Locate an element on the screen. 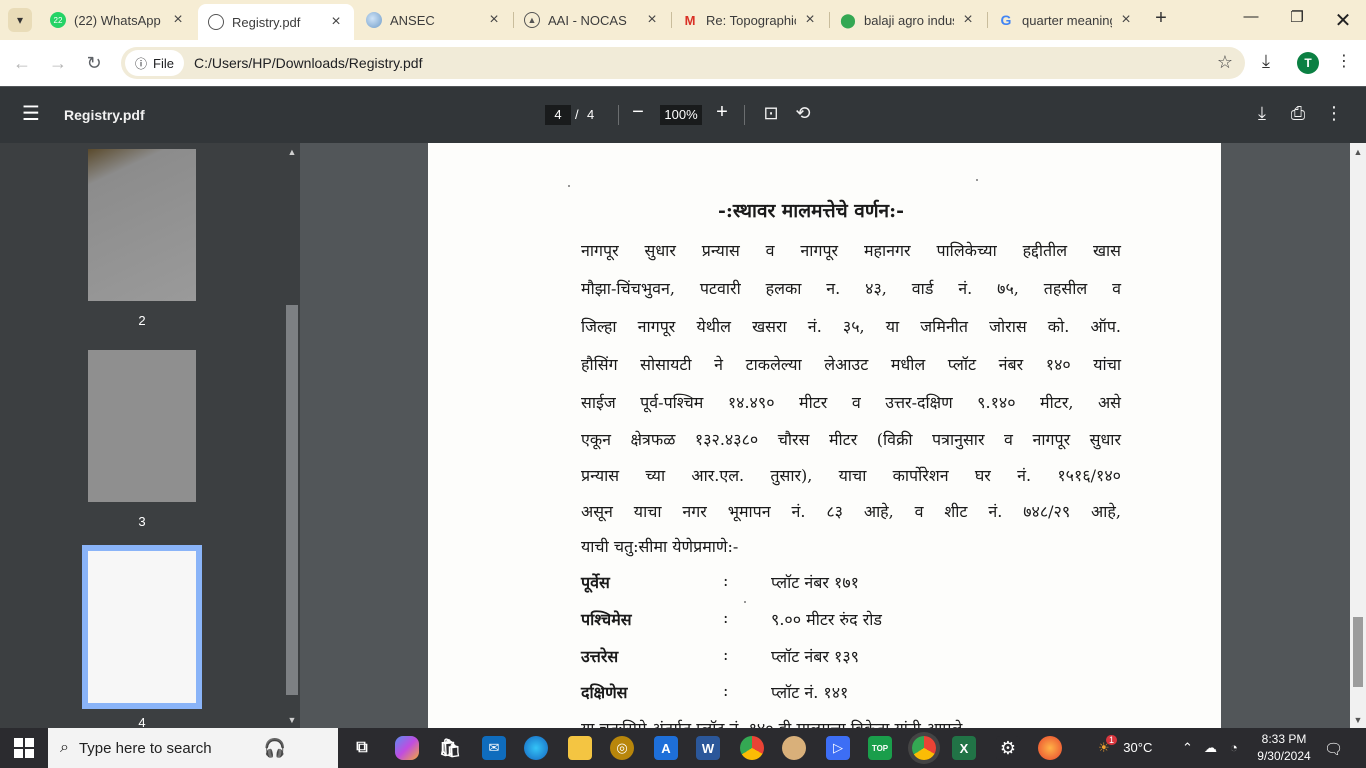 This screenshot has height=768, width=1366. firefox-icon is located at coordinates (1050, 748).